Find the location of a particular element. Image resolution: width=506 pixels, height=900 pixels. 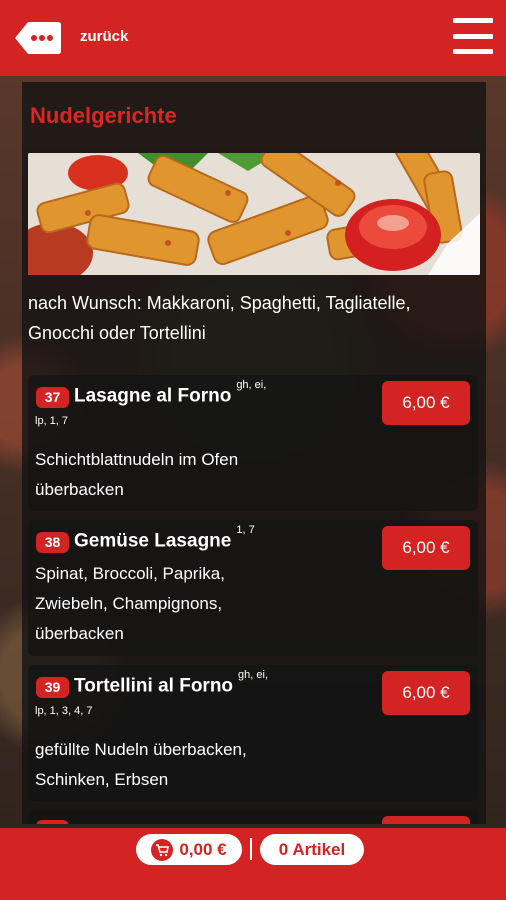

cart-icon is located at coordinates (162, 849).